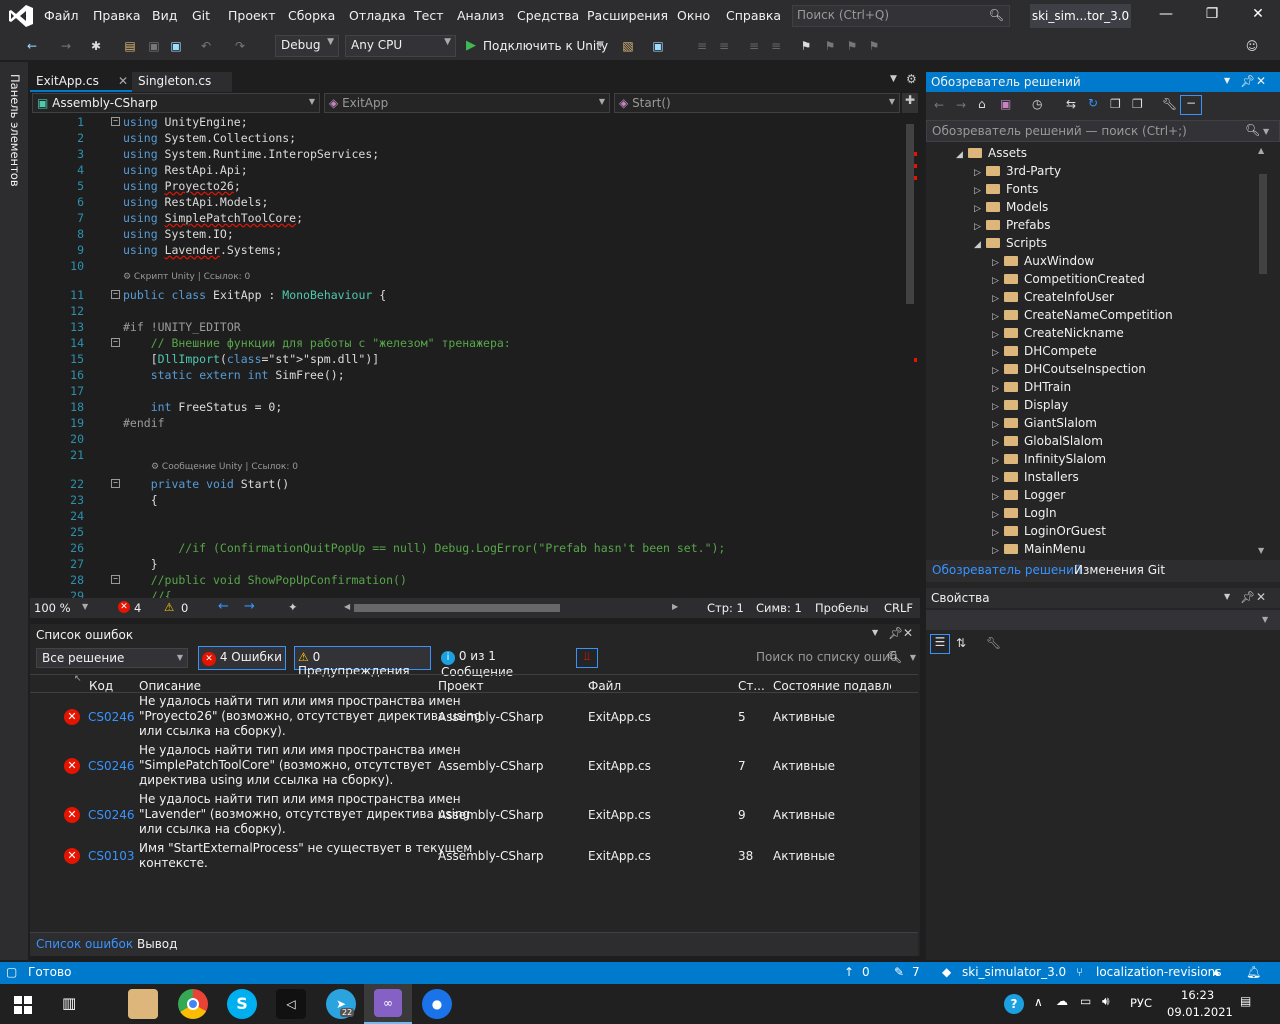 The height and width of the screenshot is (1024, 1280). What do you see at coordinates (465, 122) in the screenshot?
I see `code-line: 1 − using UnityEngine;` at bounding box center [465, 122].